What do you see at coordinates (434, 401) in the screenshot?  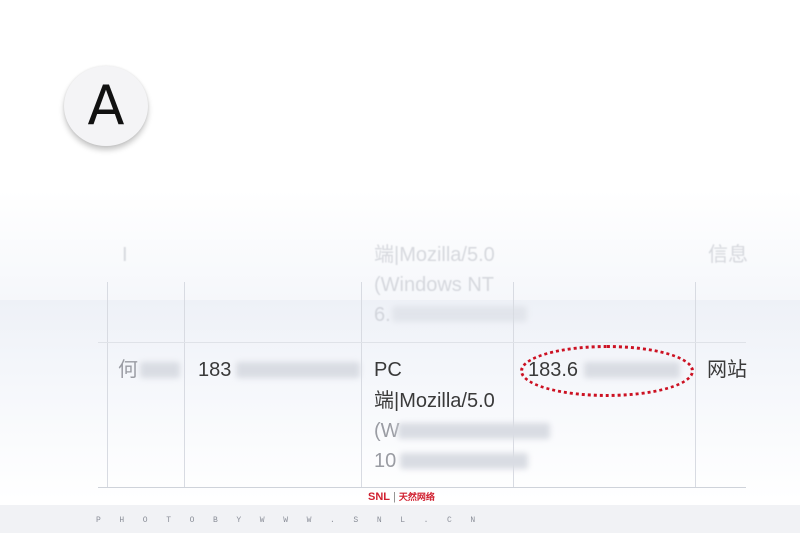 I see `data-cell-col3-line2: 端|Mozilla/5.0` at bounding box center [434, 401].